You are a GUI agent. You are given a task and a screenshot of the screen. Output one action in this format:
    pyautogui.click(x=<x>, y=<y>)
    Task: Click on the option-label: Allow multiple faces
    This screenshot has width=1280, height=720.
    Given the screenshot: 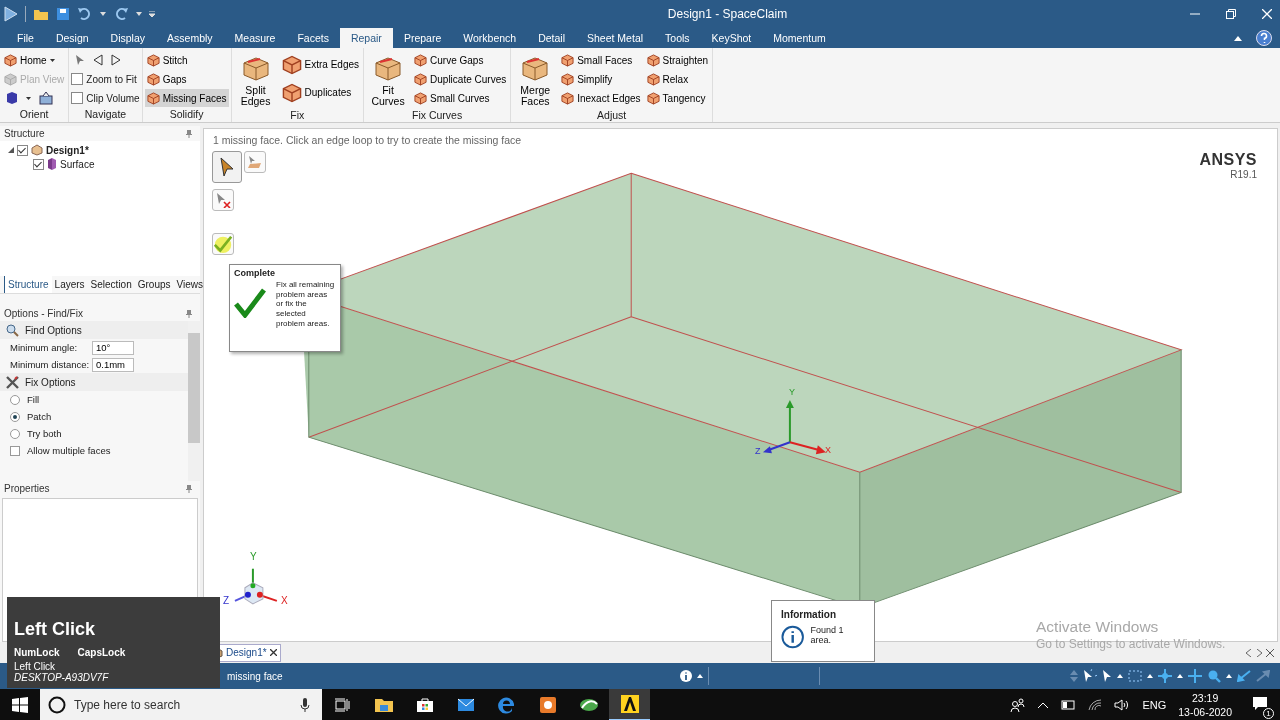 What is the action you would take?
    pyautogui.click(x=69, y=450)
    